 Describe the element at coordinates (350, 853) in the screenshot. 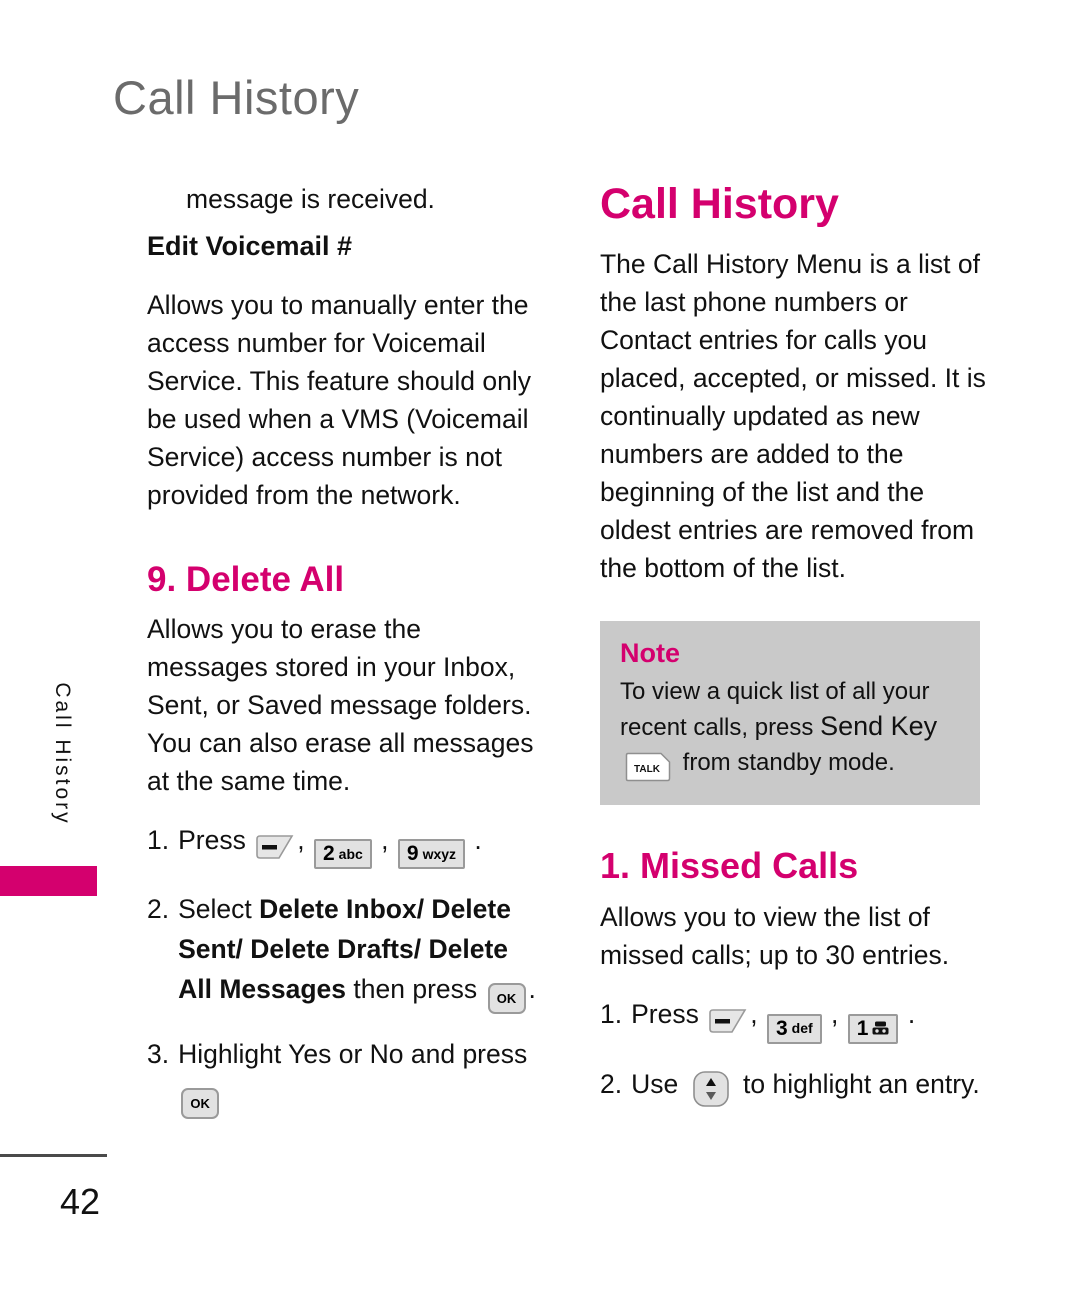

I see `key-letters: abc` at that location.